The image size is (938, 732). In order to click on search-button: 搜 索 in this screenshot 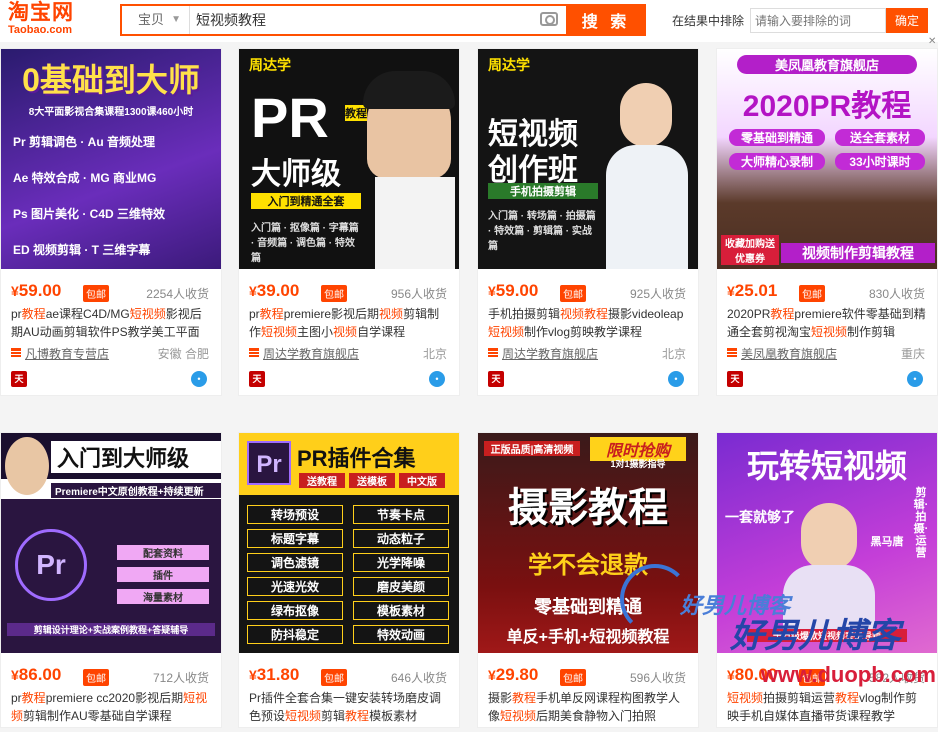, I will do `click(606, 20)`.